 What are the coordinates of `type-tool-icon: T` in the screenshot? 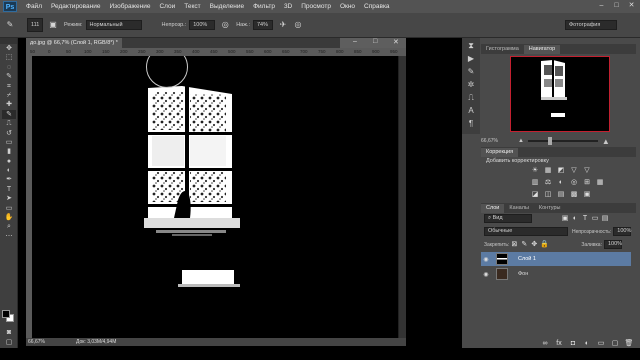 It's located at (9, 189).